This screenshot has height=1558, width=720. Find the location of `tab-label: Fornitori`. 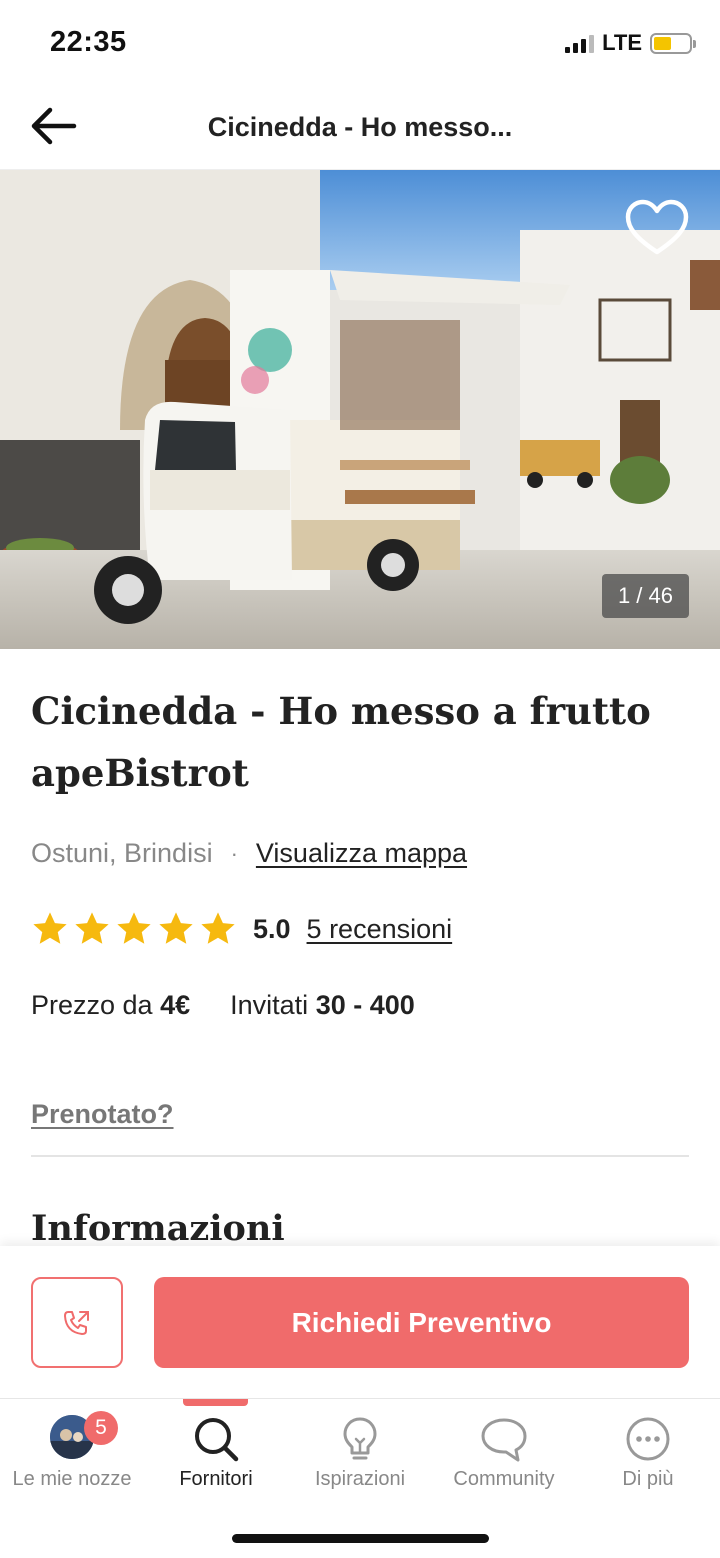

tab-label: Fornitori is located at coordinates (216, 1479).